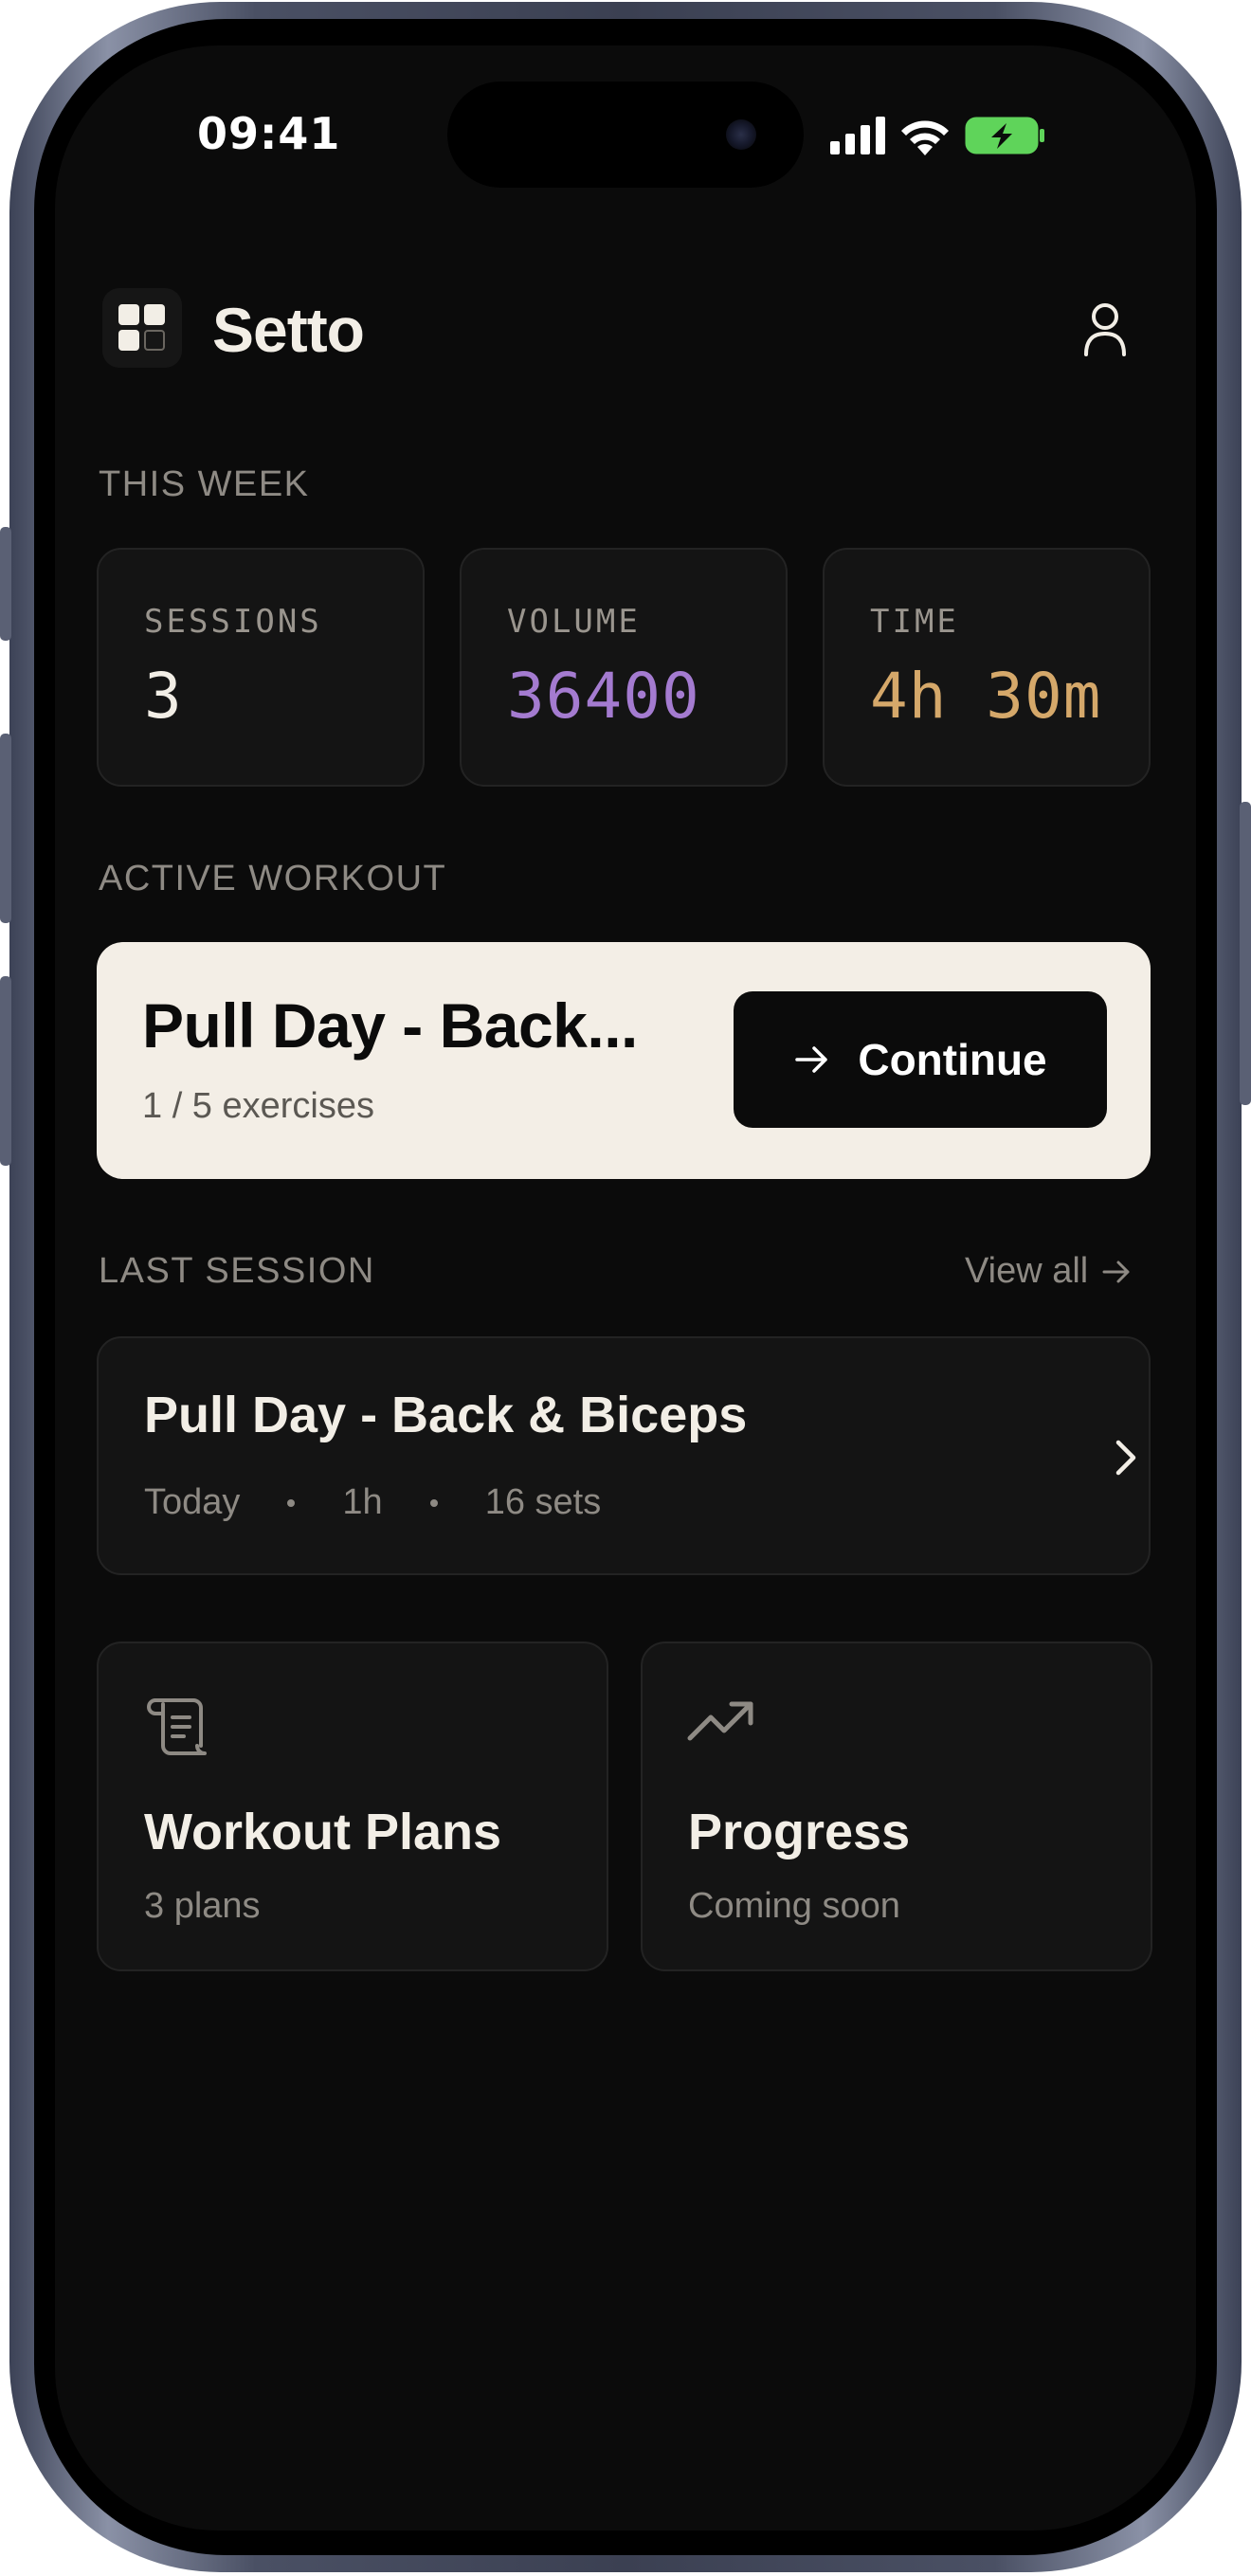 The width and height of the screenshot is (1251, 2576). I want to click on stat-card-time: TIME 4h 30m, so click(987, 667).